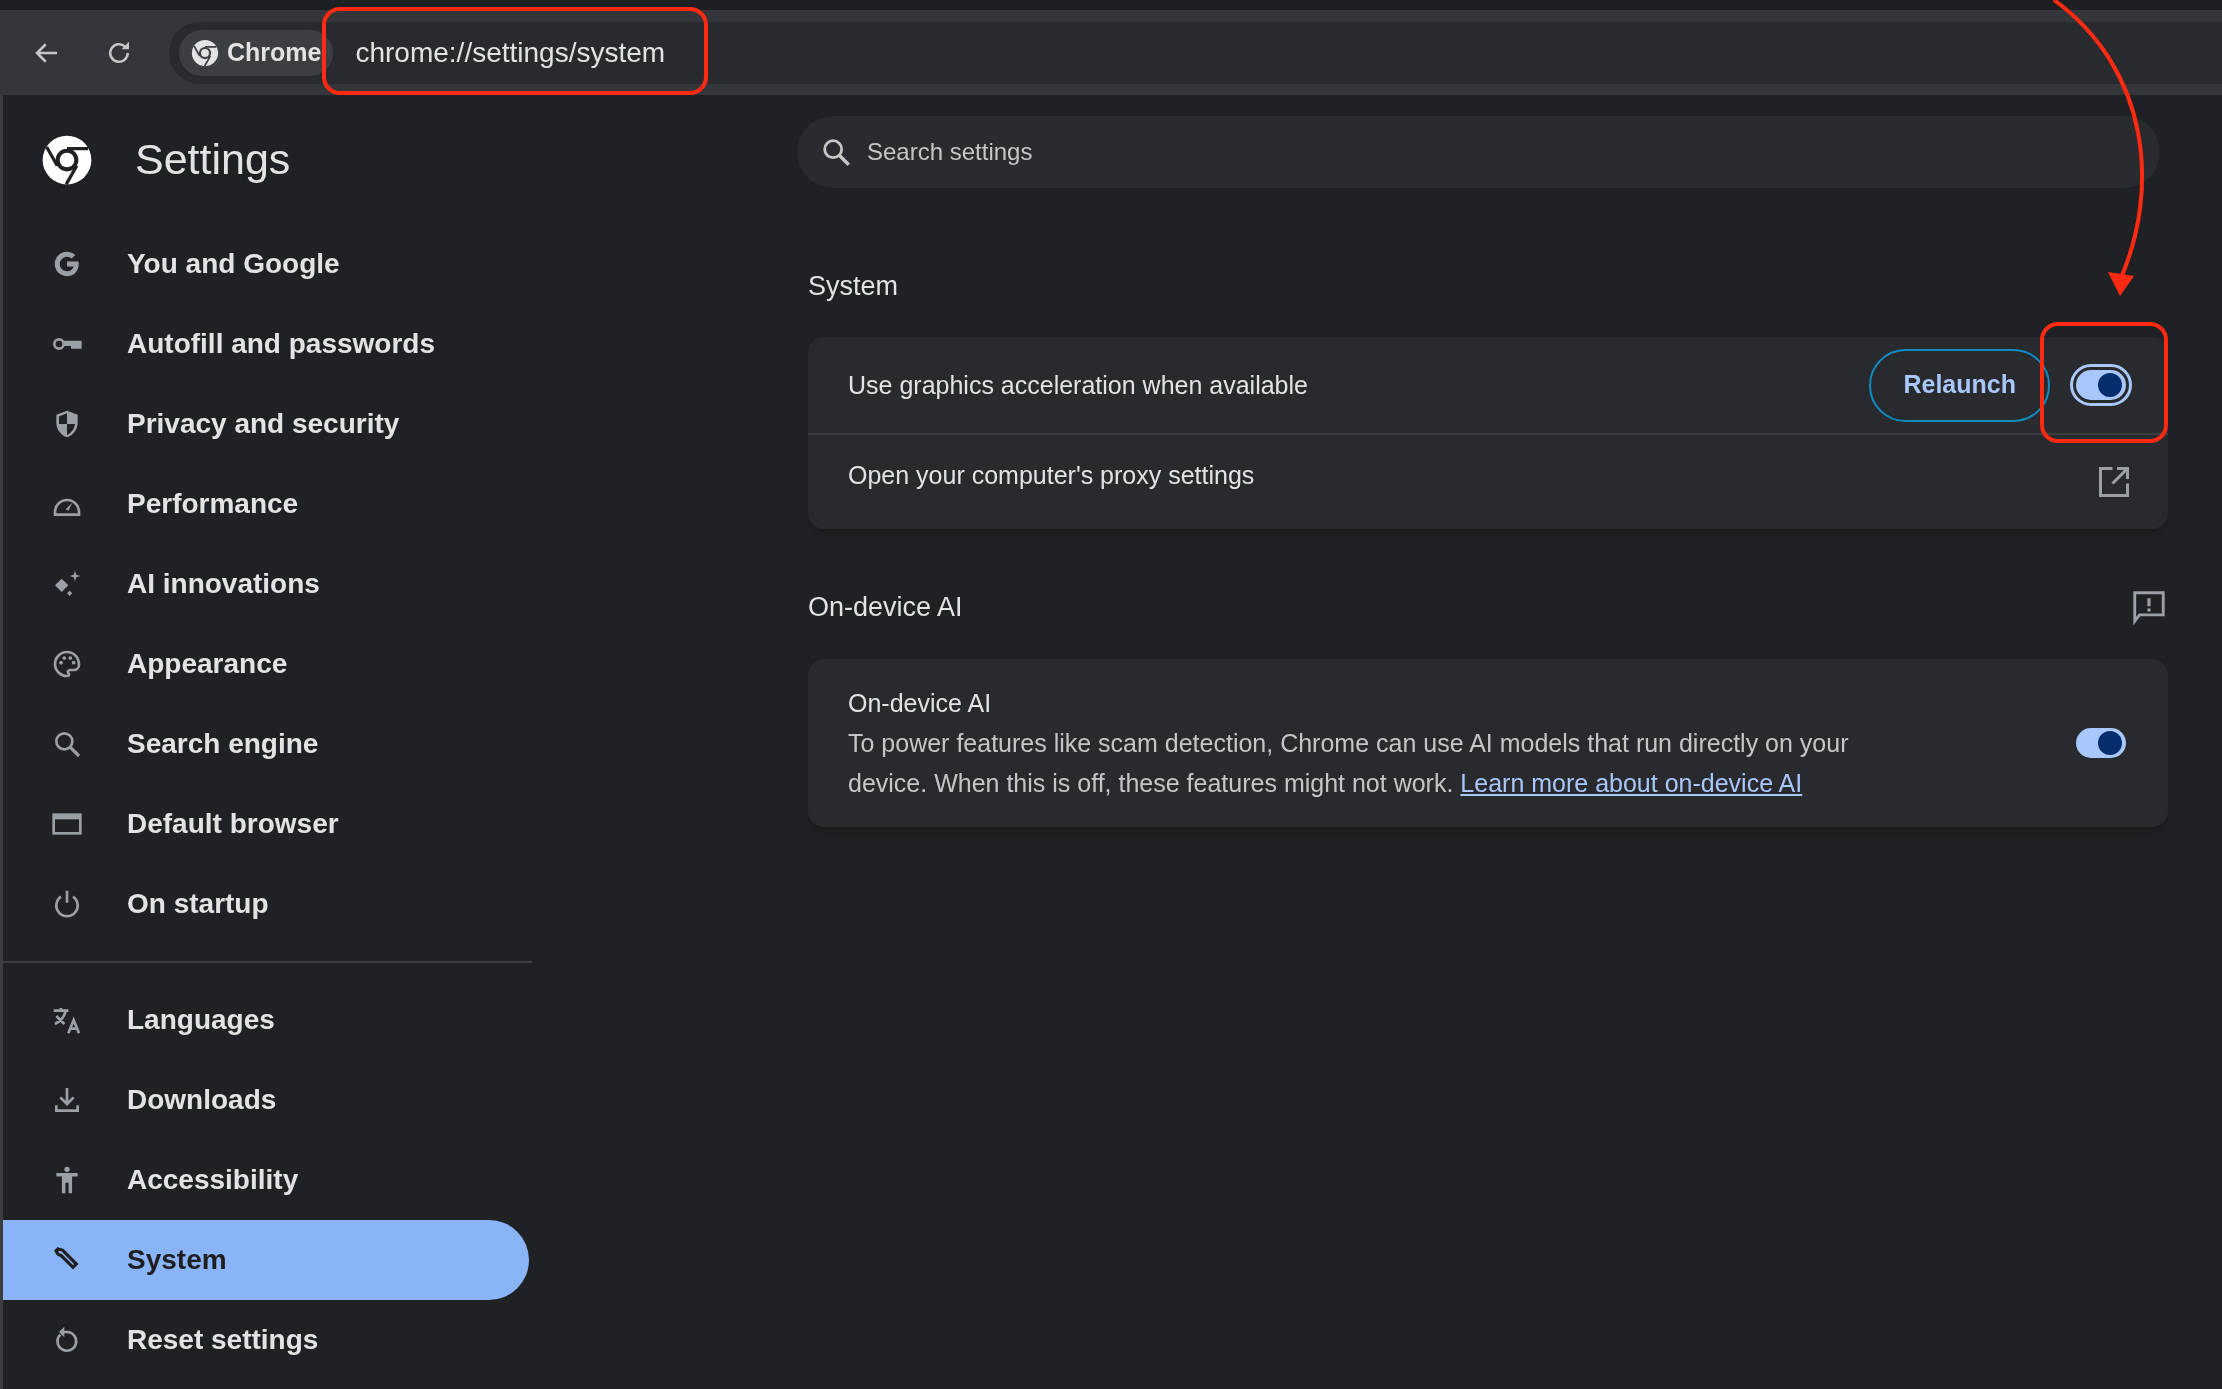  I want to click on toggle-switch, so click(2101, 385).